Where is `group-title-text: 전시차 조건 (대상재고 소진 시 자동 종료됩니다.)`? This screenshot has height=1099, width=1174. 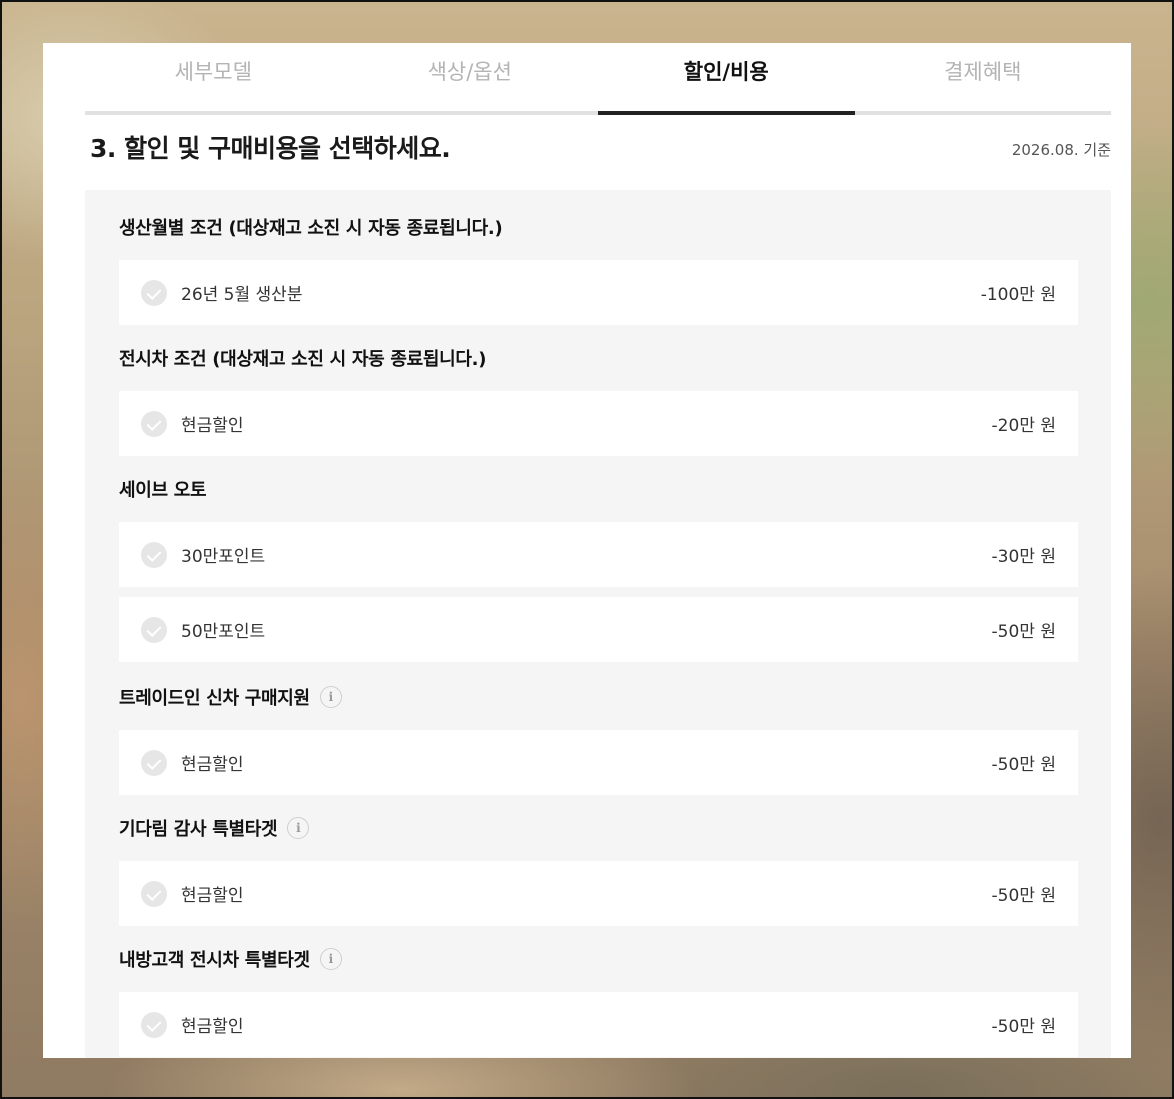 group-title-text: 전시차 조건 (대상재고 소진 시 자동 종료됩니다.) is located at coordinates (303, 359).